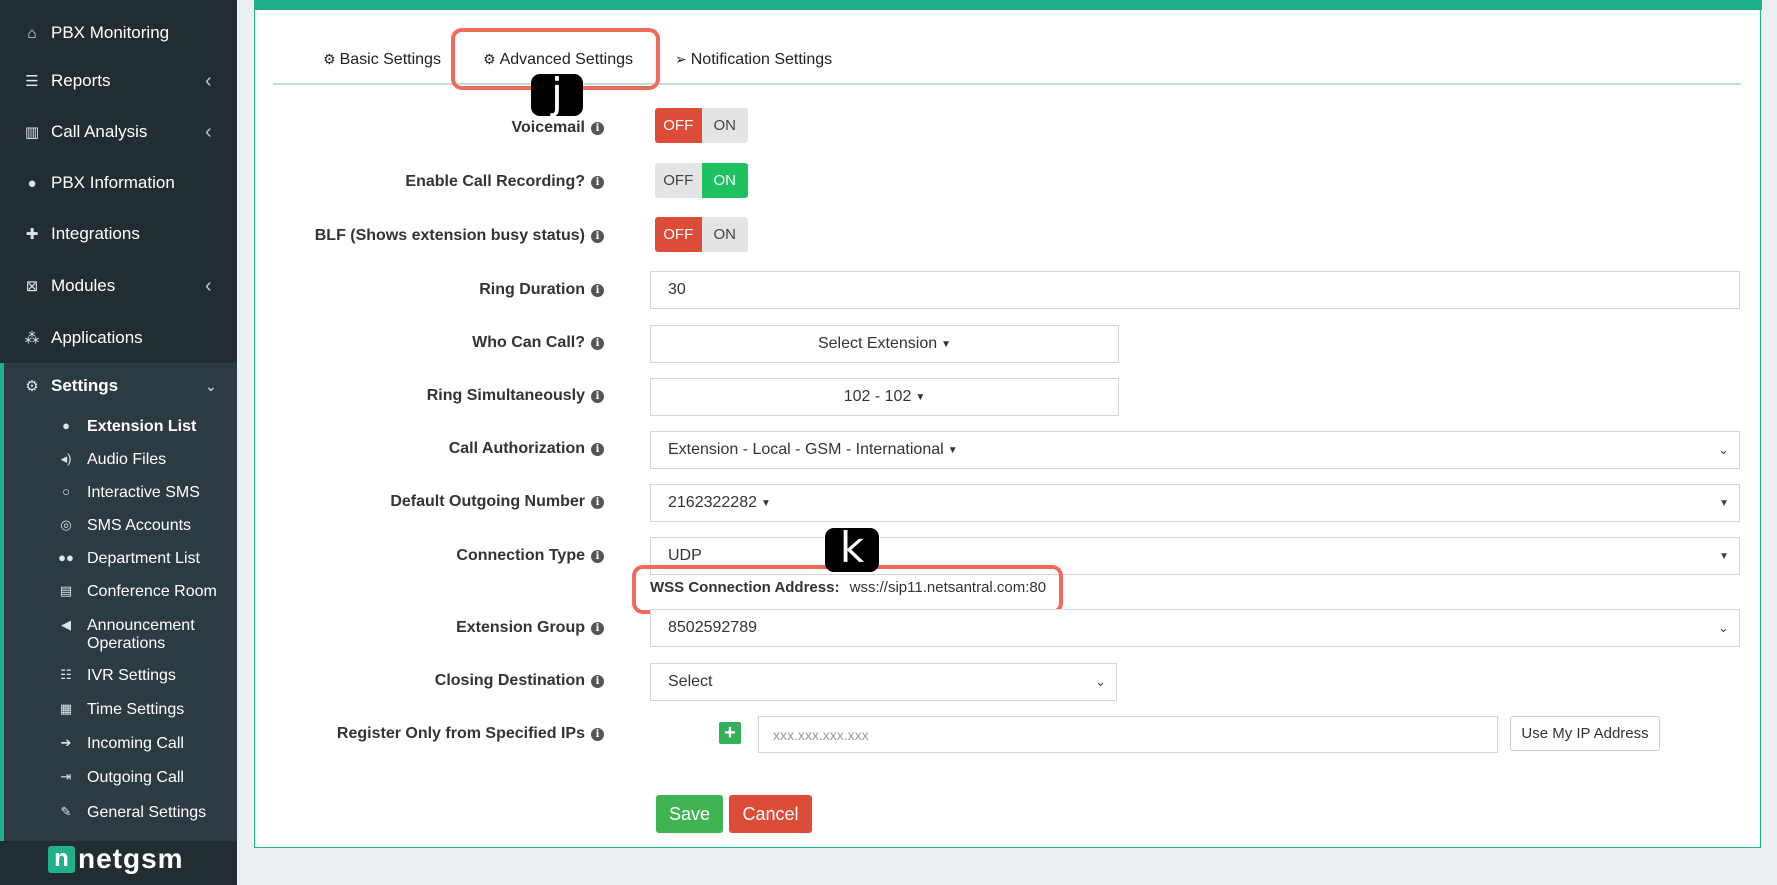 The width and height of the screenshot is (1777, 885). Describe the element at coordinates (530, 628) in the screenshot. I see `extension-group-label: Extension Group i` at that location.